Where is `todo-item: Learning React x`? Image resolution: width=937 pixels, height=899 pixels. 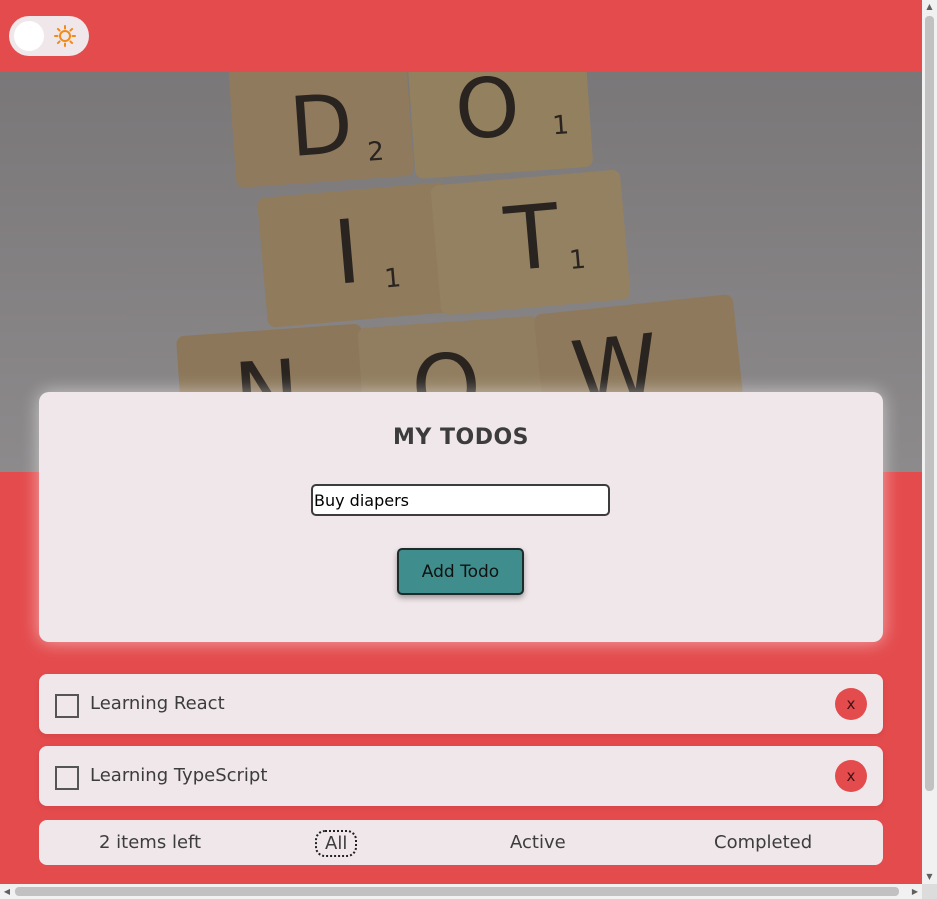 todo-item: Learning React x is located at coordinates (461, 704).